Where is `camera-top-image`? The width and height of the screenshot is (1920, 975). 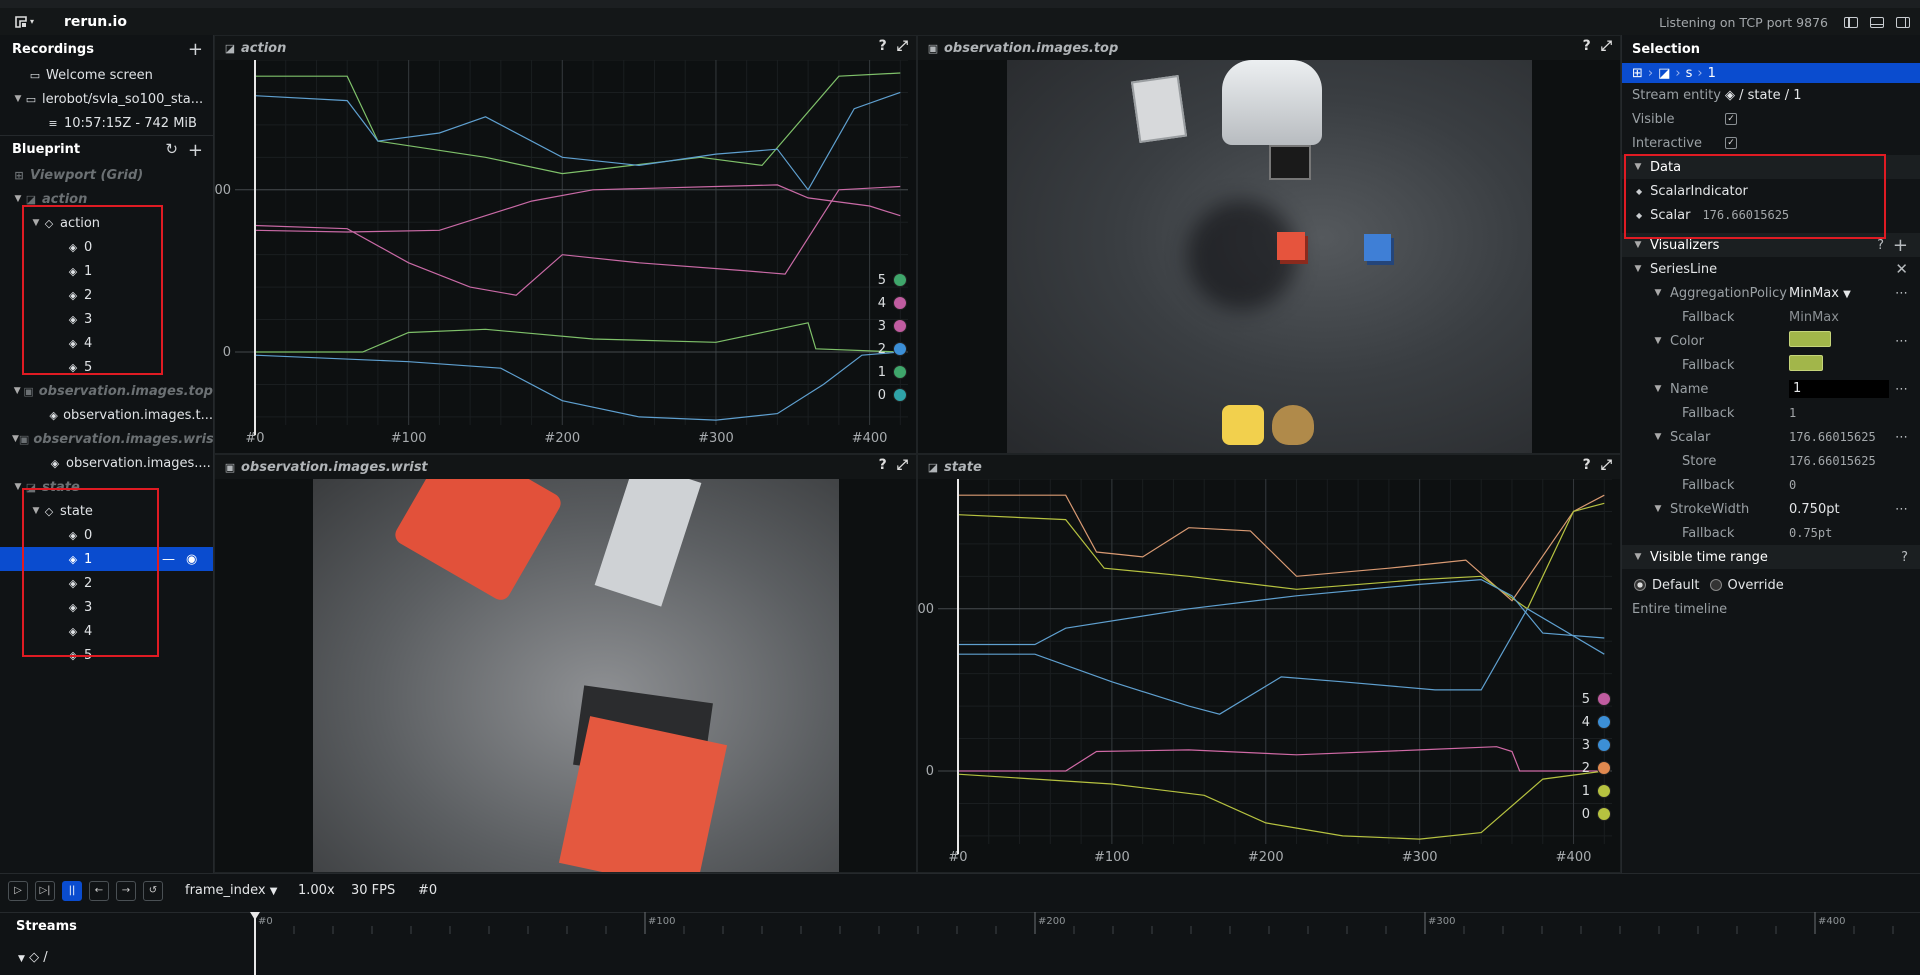 camera-top-image is located at coordinates (1269, 256).